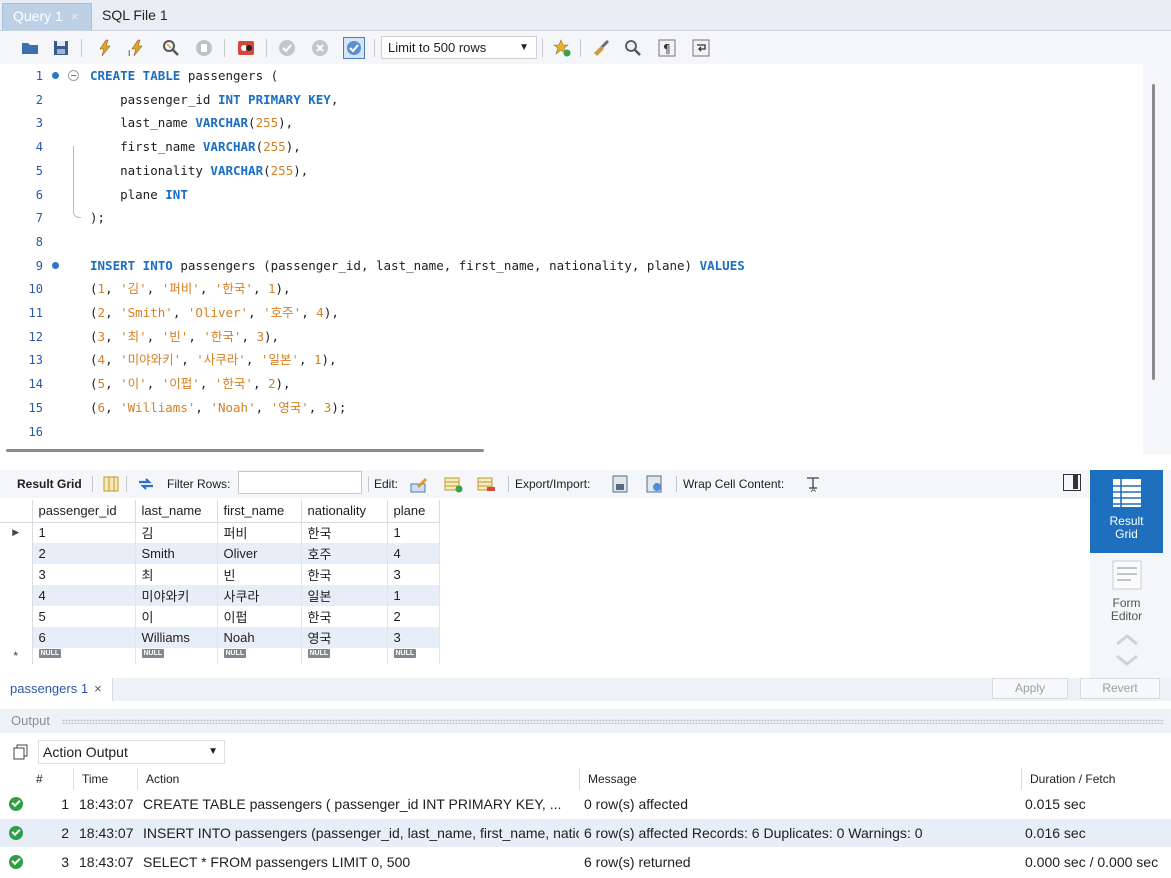 The width and height of the screenshot is (1171, 878). What do you see at coordinates (137, 48) in the screenshot?
I see `execute-current-statement-icon: I` at bounding box center [137, 48].